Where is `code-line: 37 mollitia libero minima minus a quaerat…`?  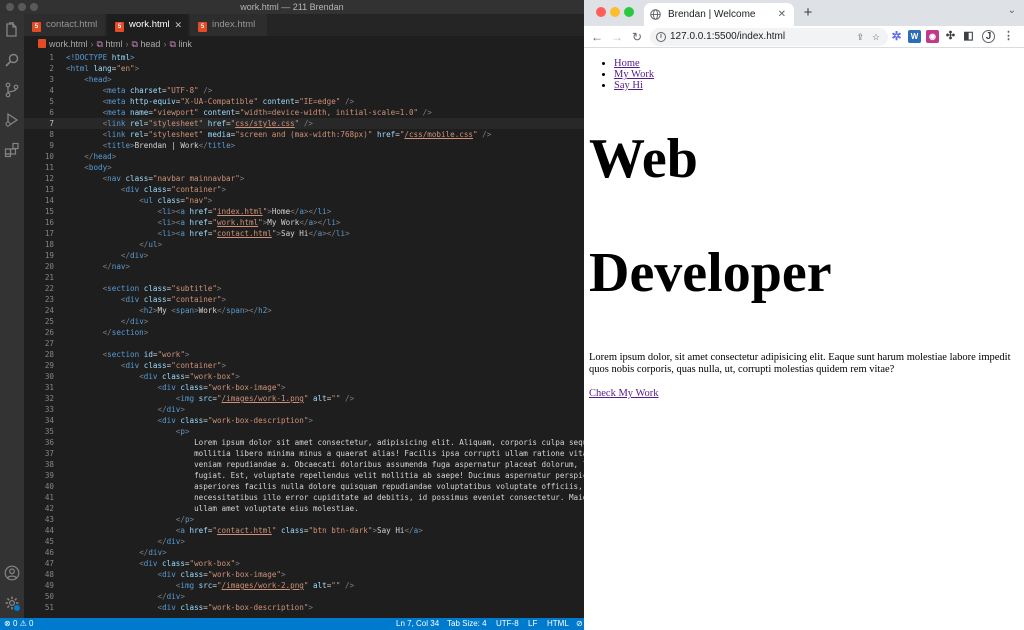
code-line: 37 mollitia libero minima minus a quaerat… is located at coordinates (304, 453).